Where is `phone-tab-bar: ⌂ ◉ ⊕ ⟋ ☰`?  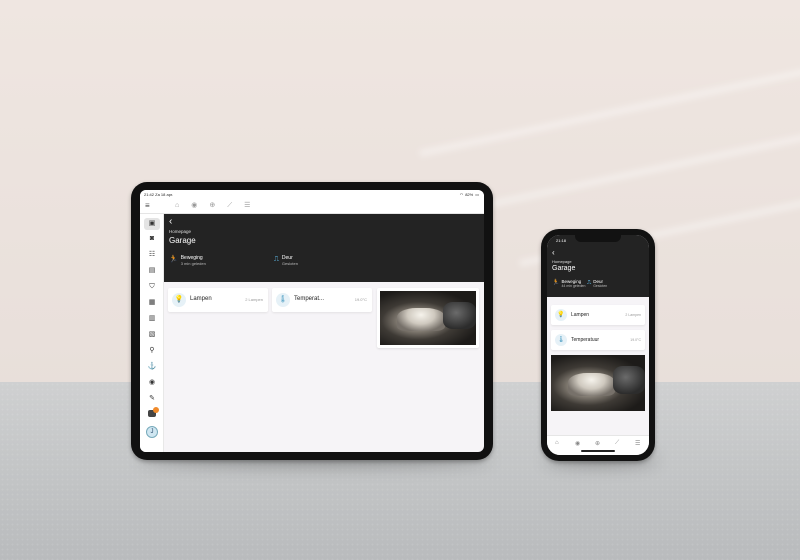 phone-tab-bar: ⌂ ◉ ⊕ ⟋ ☰ is located at coordinates (598, 445).